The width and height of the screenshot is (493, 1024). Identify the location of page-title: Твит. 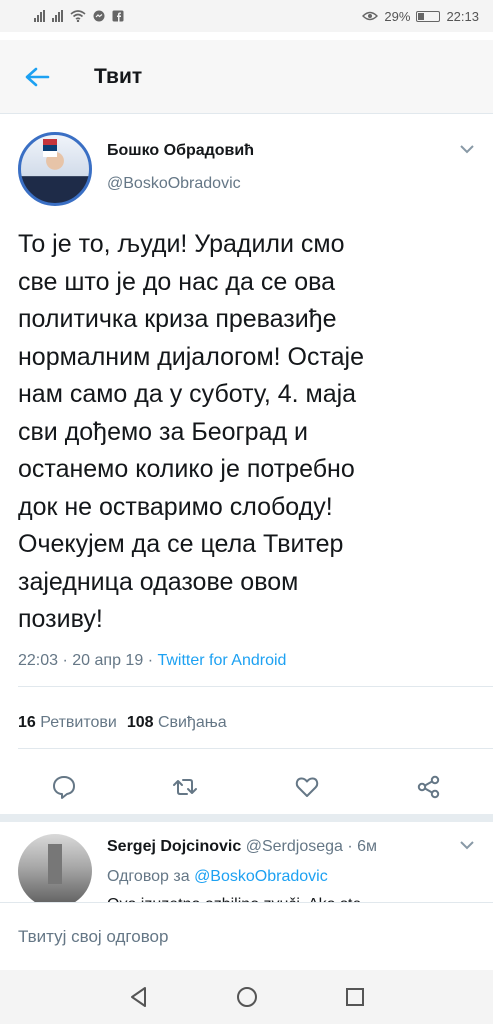
(118, 76).